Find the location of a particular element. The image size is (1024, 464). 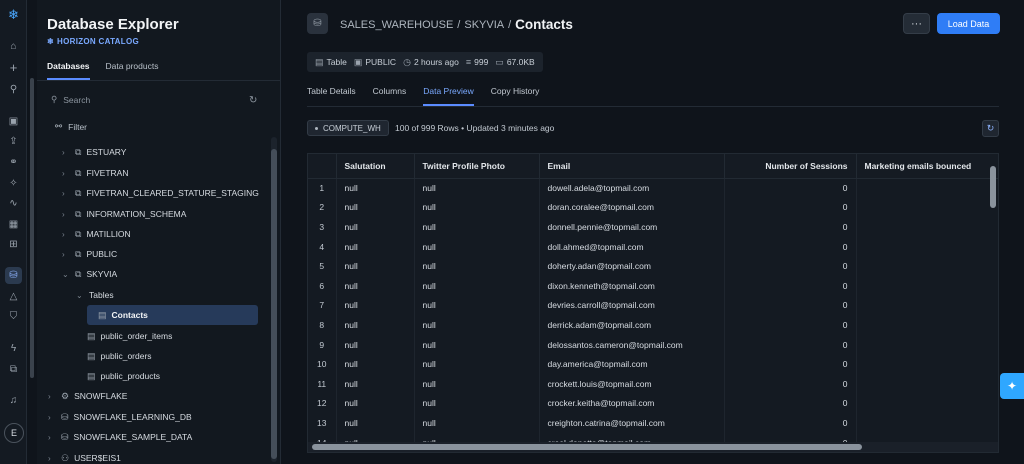

explorer-scrollbar-thumb is located at coordinates (274, 304).